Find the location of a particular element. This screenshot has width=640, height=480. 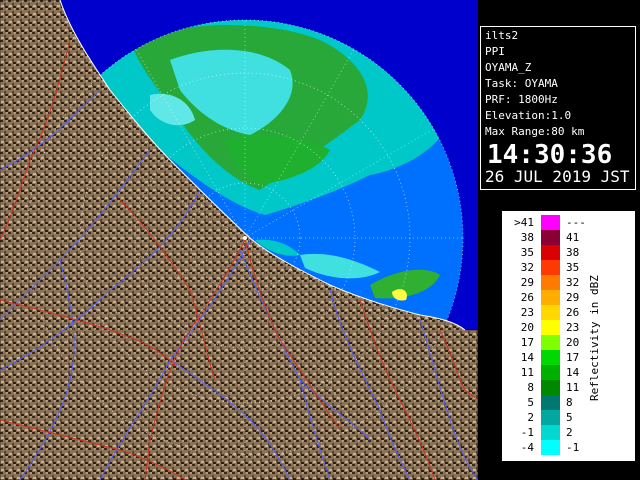

legend-upper-bound: 2 is located at coordinates (569, 432).